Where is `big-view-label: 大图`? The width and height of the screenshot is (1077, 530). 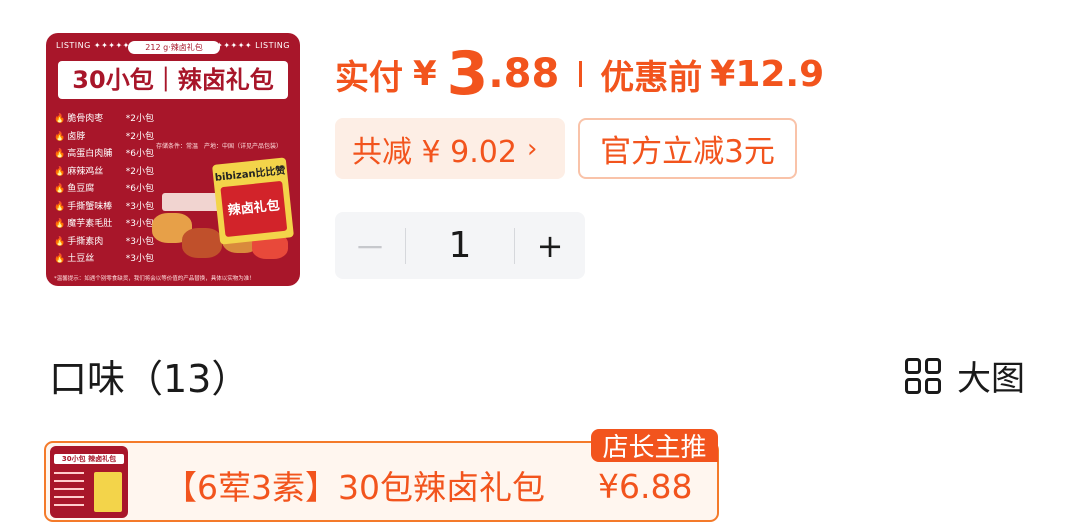
big-view-label: 大图 is located at coordinates (991, 379).